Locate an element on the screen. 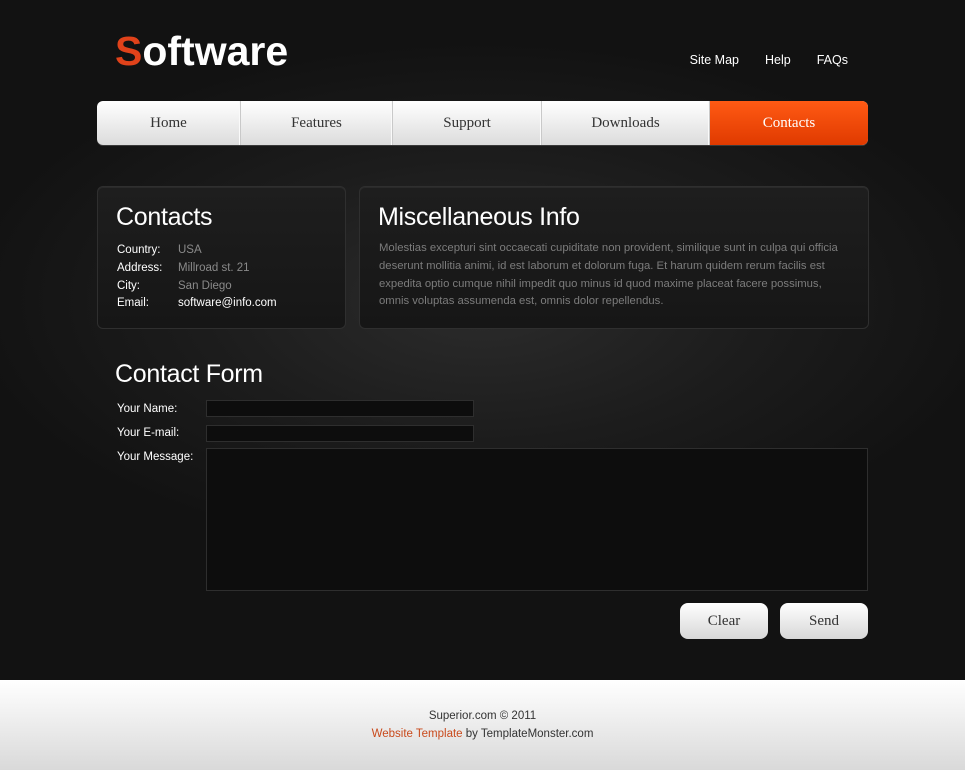  email-label: Your E-mail: is located at coordinates (148, 433).